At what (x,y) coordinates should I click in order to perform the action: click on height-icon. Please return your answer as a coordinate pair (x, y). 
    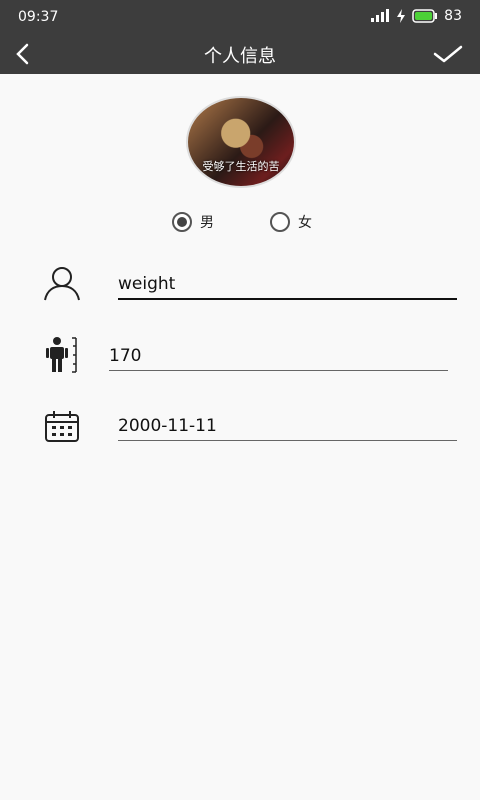
    Looking at the image, I should click on (61, 355).